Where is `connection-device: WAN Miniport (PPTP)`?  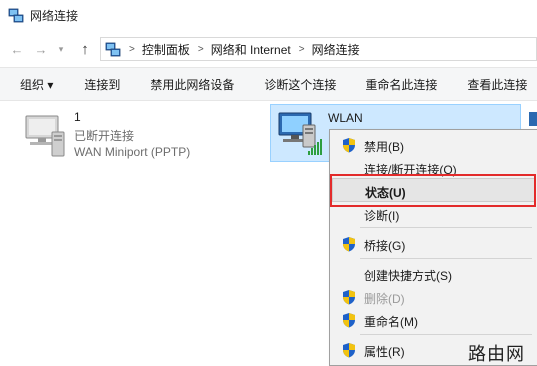
connection-device: WAN Miniport (PPTP) is located at coordinates (132, 152).